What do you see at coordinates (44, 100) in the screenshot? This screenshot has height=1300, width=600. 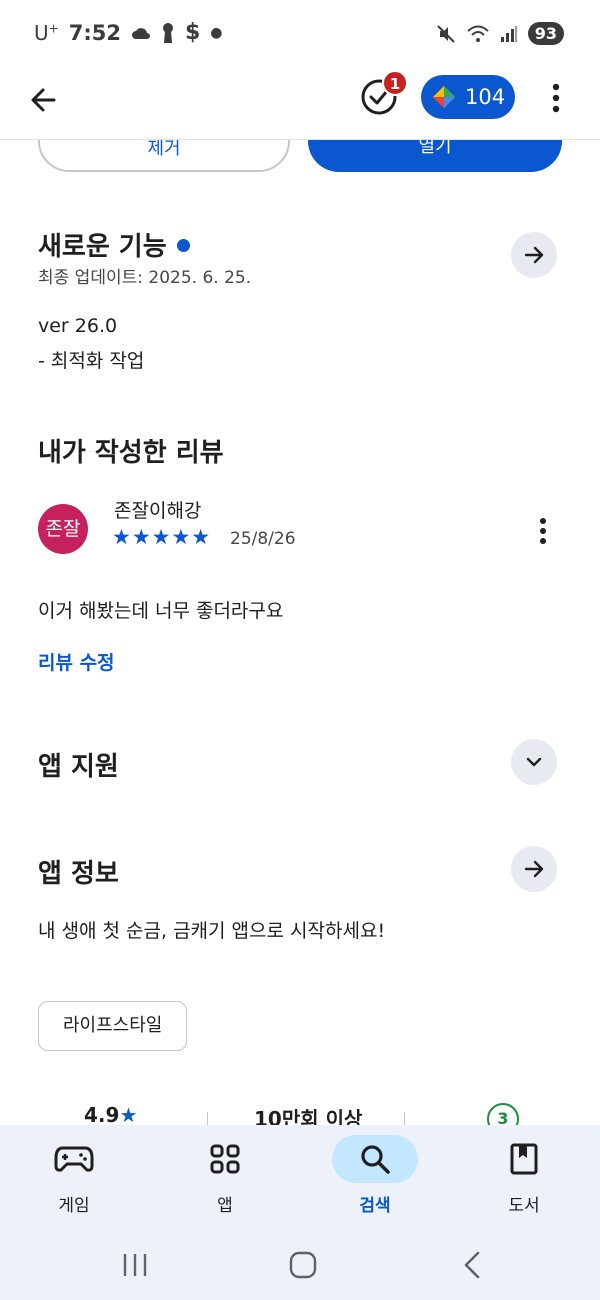 I see `back-arrow-icon` at bounding box center [44, 100].